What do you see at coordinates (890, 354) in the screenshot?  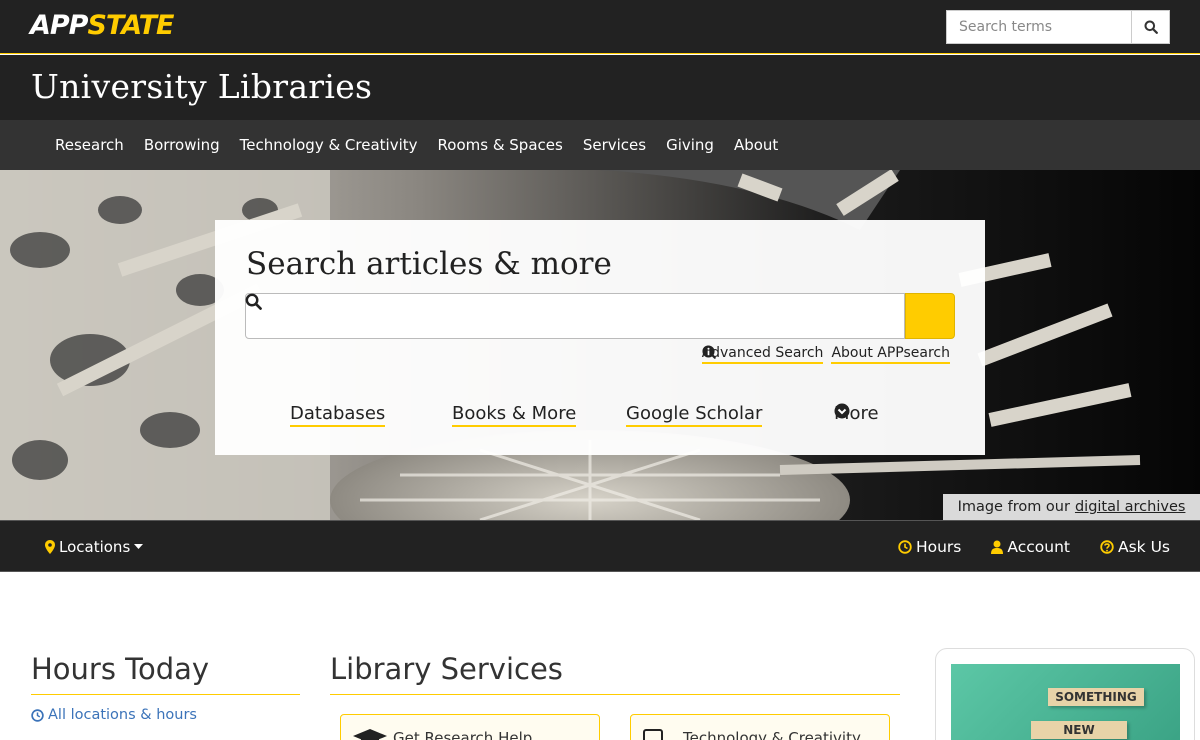 I see `about-appsearch-label: About APPsearch` at bounding box center [890, 354].